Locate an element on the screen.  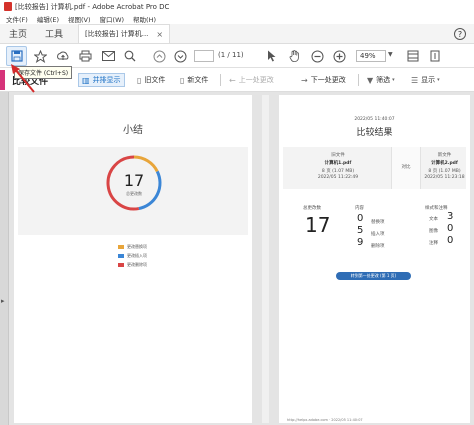
print-icon is located at coordinates (85, 56).